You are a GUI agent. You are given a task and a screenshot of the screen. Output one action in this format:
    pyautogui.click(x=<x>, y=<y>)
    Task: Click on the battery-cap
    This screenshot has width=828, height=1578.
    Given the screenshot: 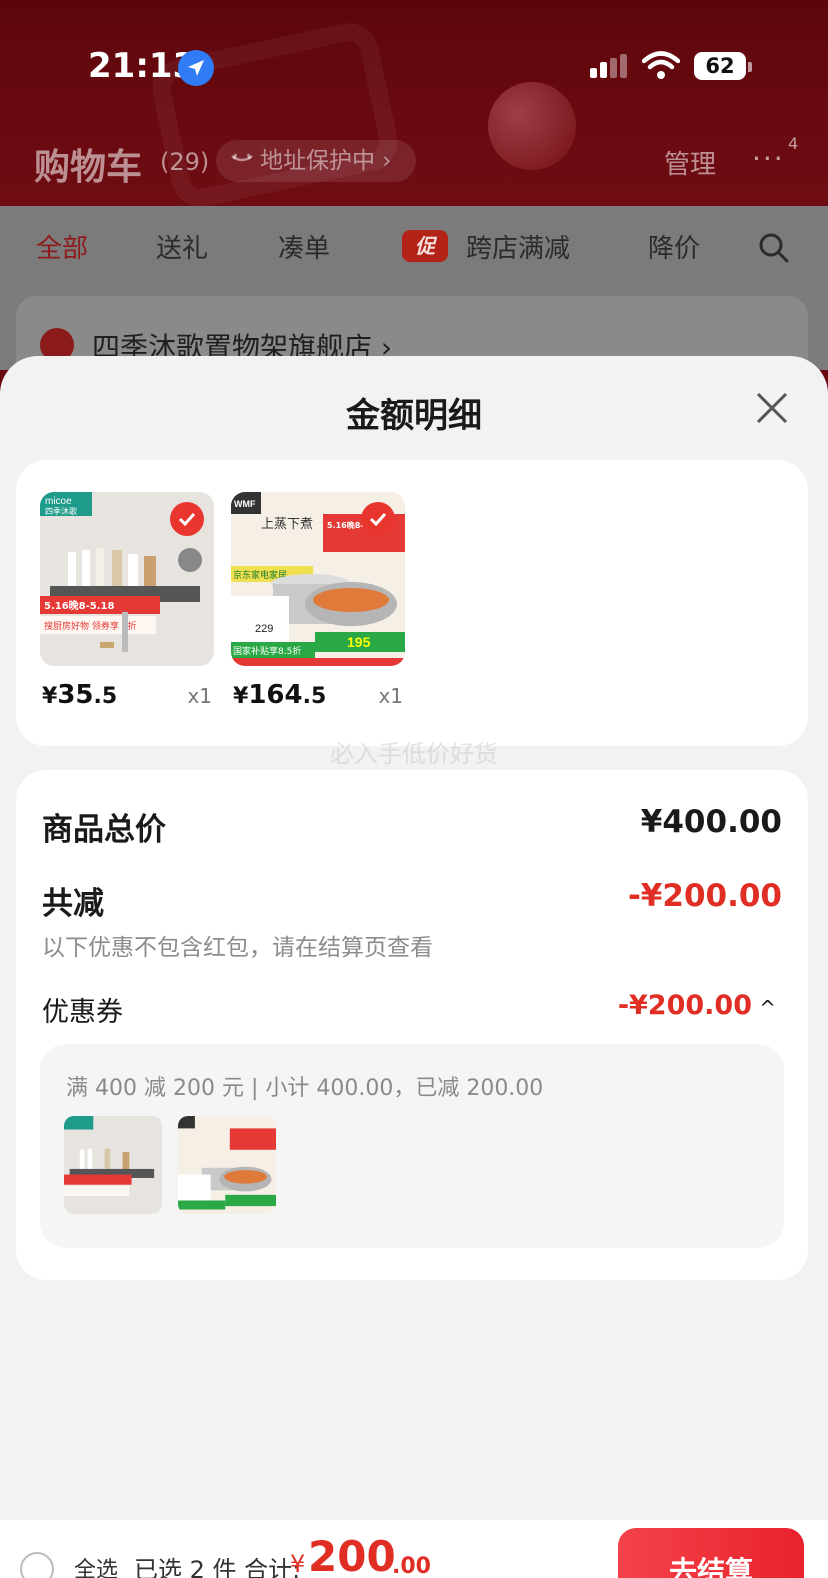 What is the action you would take?
    pyautogui.click(x=750, y=67)
    